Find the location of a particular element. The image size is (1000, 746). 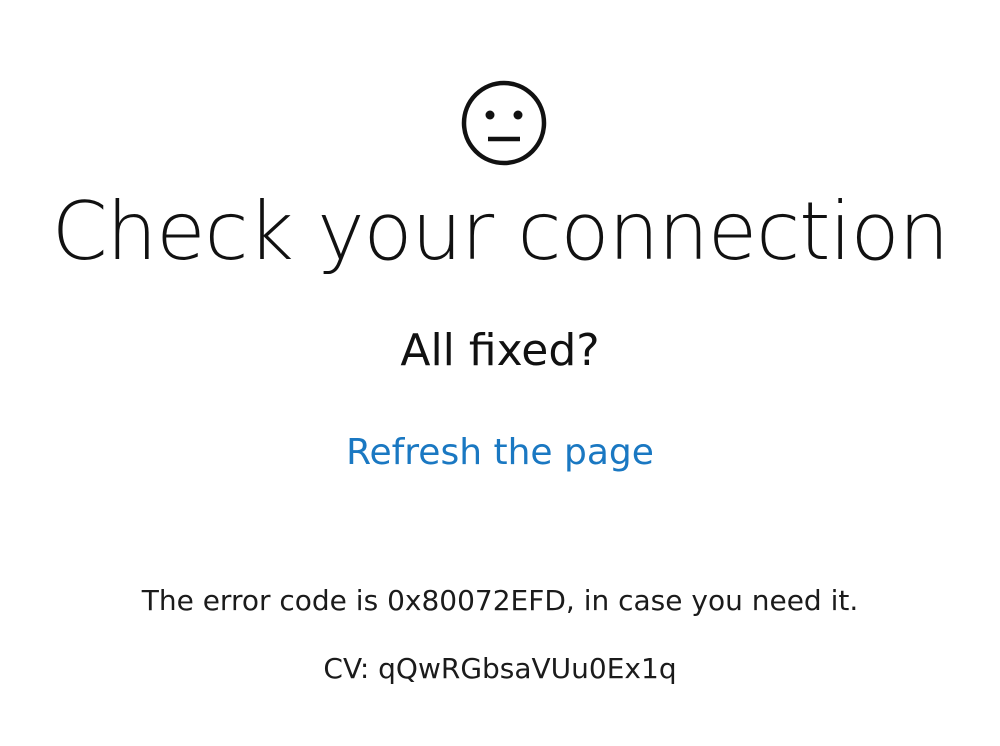

all-fixed-prompt: All fixed? is located at coordinates (500, 350).